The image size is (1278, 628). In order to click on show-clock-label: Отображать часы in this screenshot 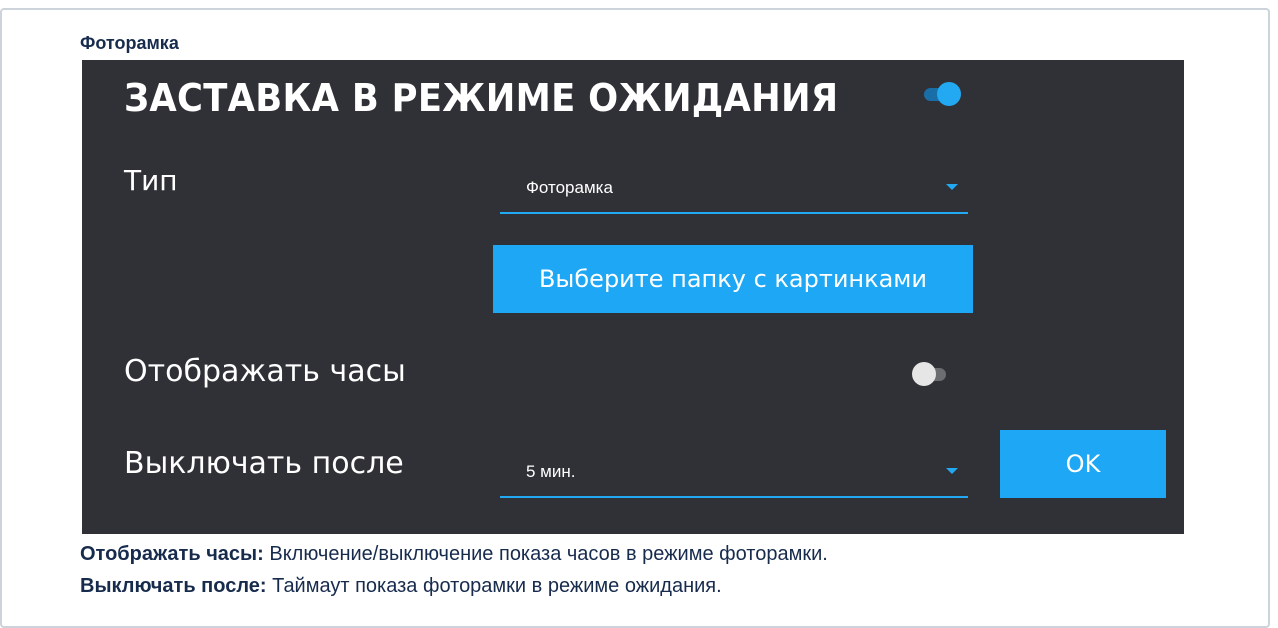, I will do `click(265, 371)`.